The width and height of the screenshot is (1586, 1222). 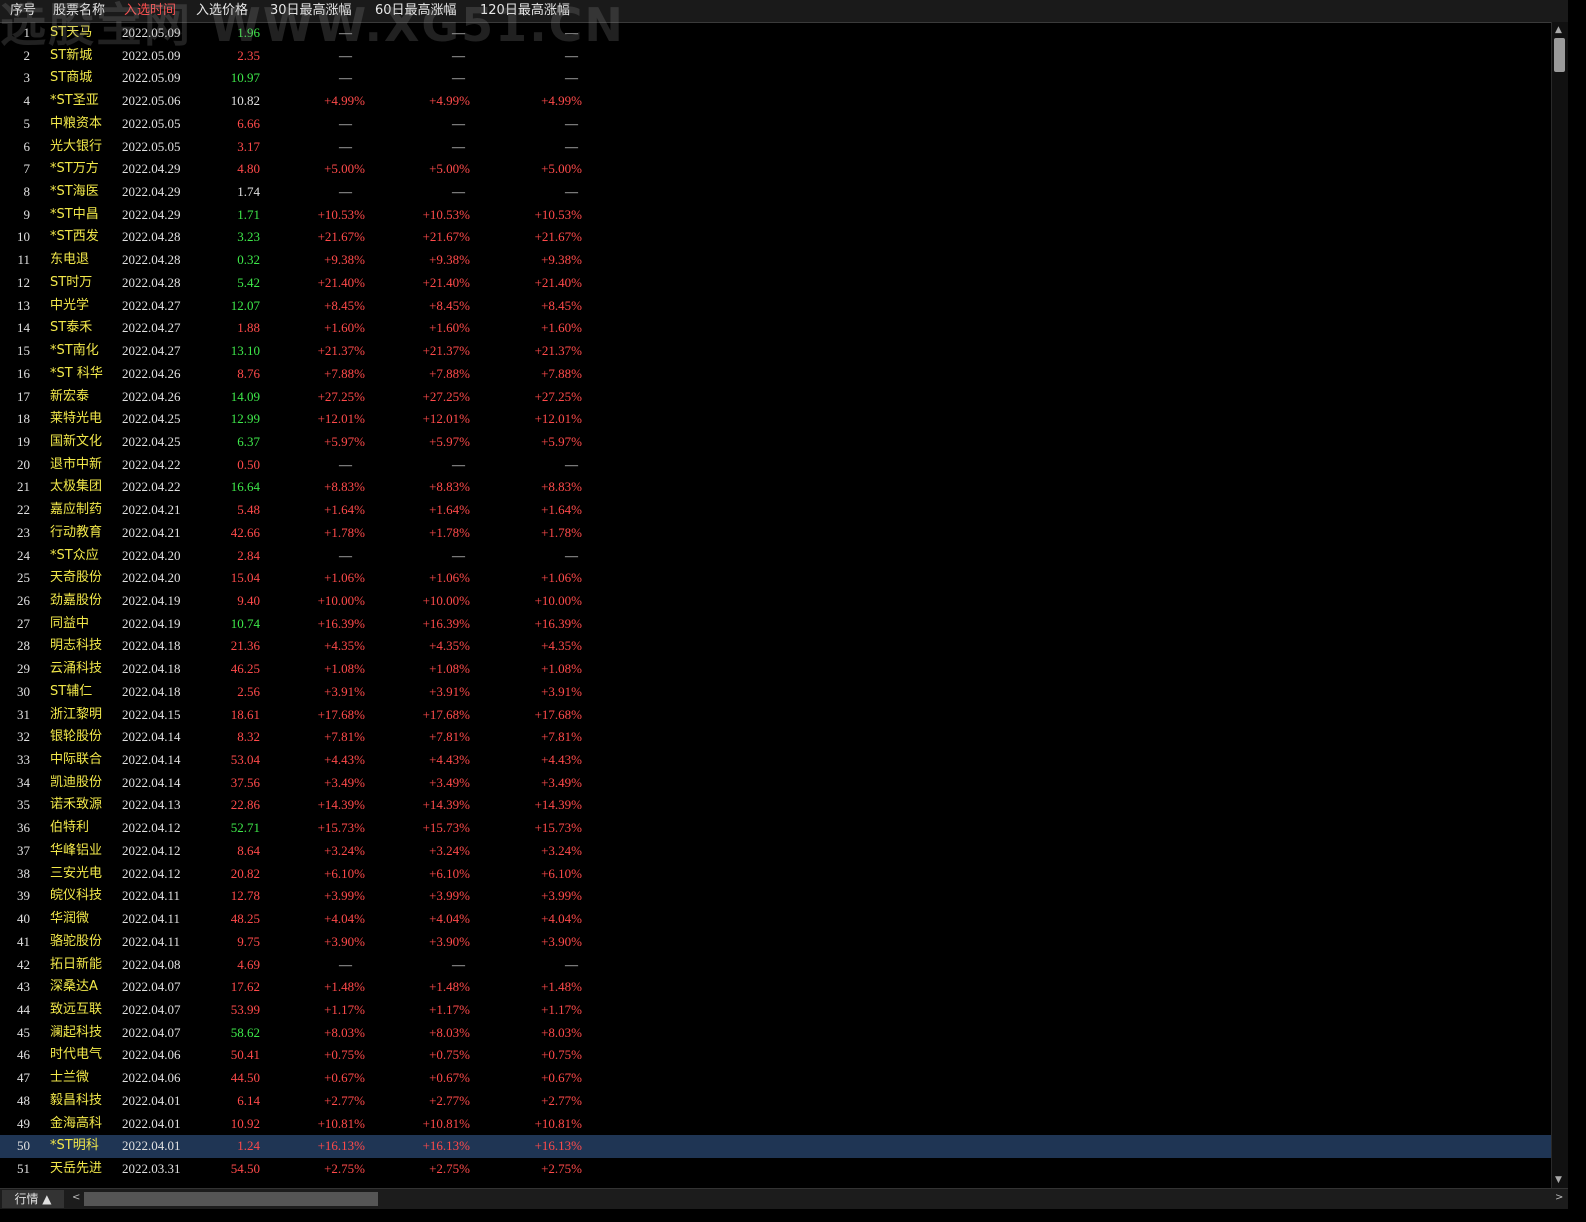 I want to click on table-row: 44 致远互联 2022.04.07 53.99 +1.17% +1.17% +1.17%, so click(x=776, y=1010).